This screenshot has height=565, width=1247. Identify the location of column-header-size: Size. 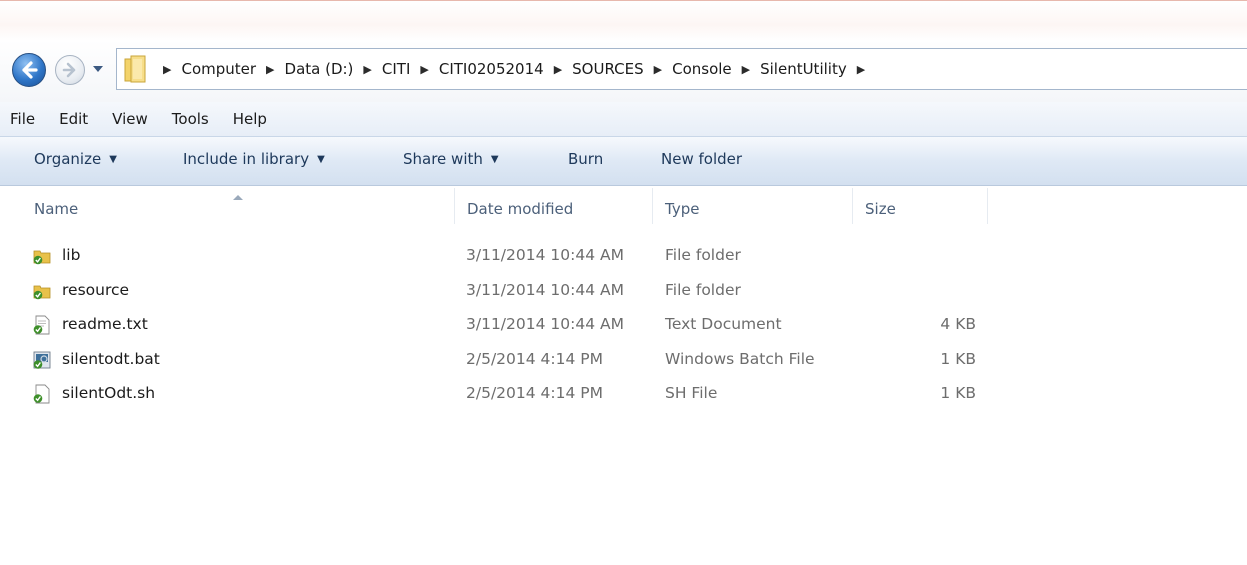
(880, 209).